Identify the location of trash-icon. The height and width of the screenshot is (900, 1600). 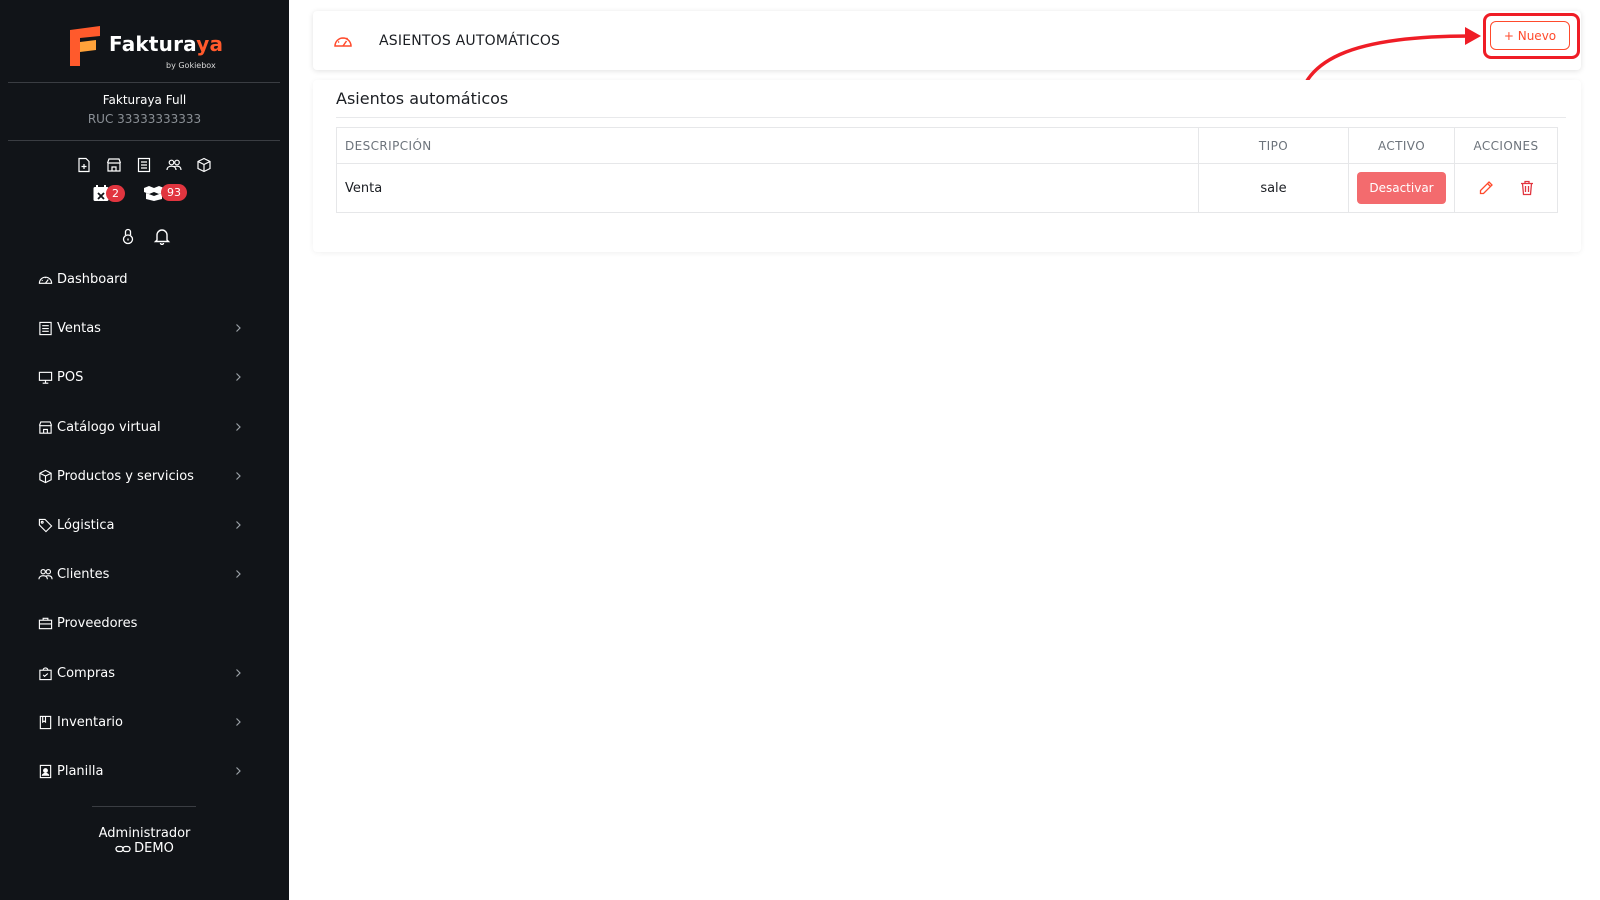
(1527, 188).